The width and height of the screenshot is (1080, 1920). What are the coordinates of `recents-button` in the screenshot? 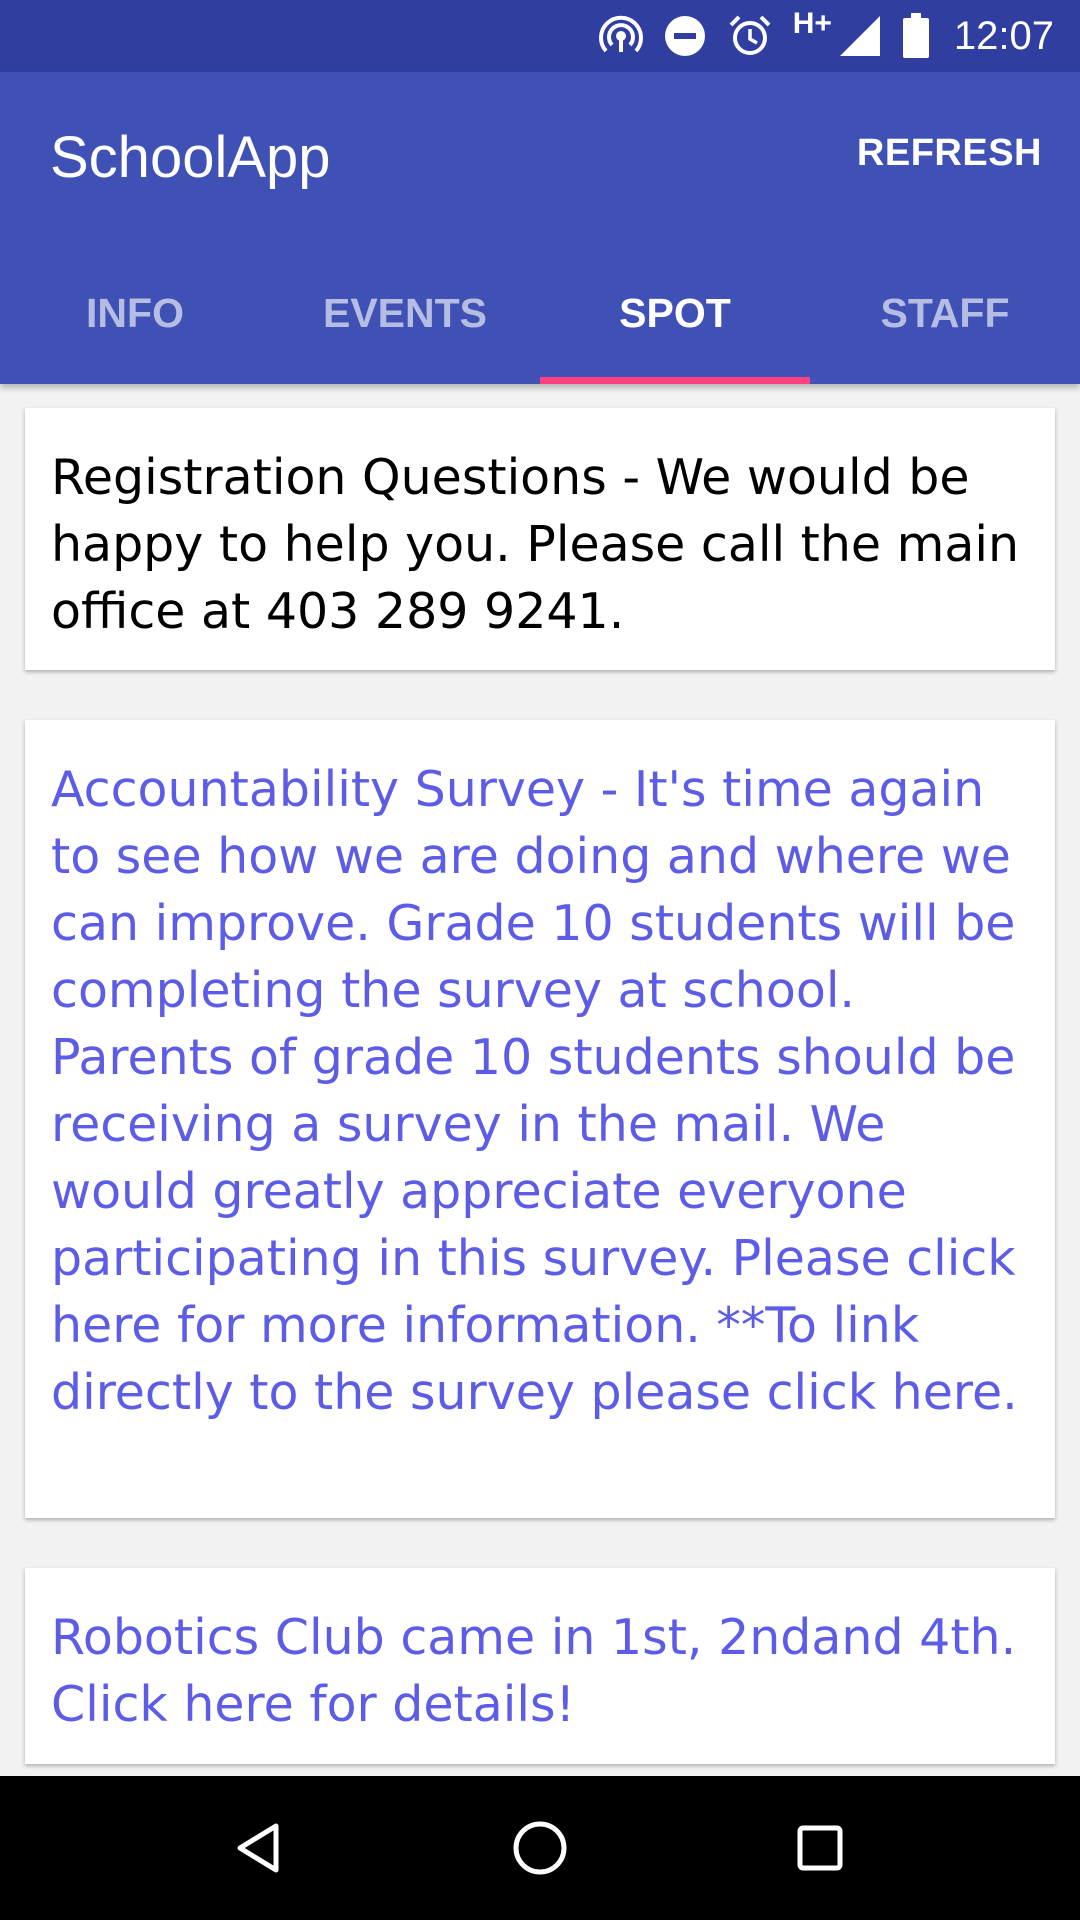 It's located at (820, 1848).